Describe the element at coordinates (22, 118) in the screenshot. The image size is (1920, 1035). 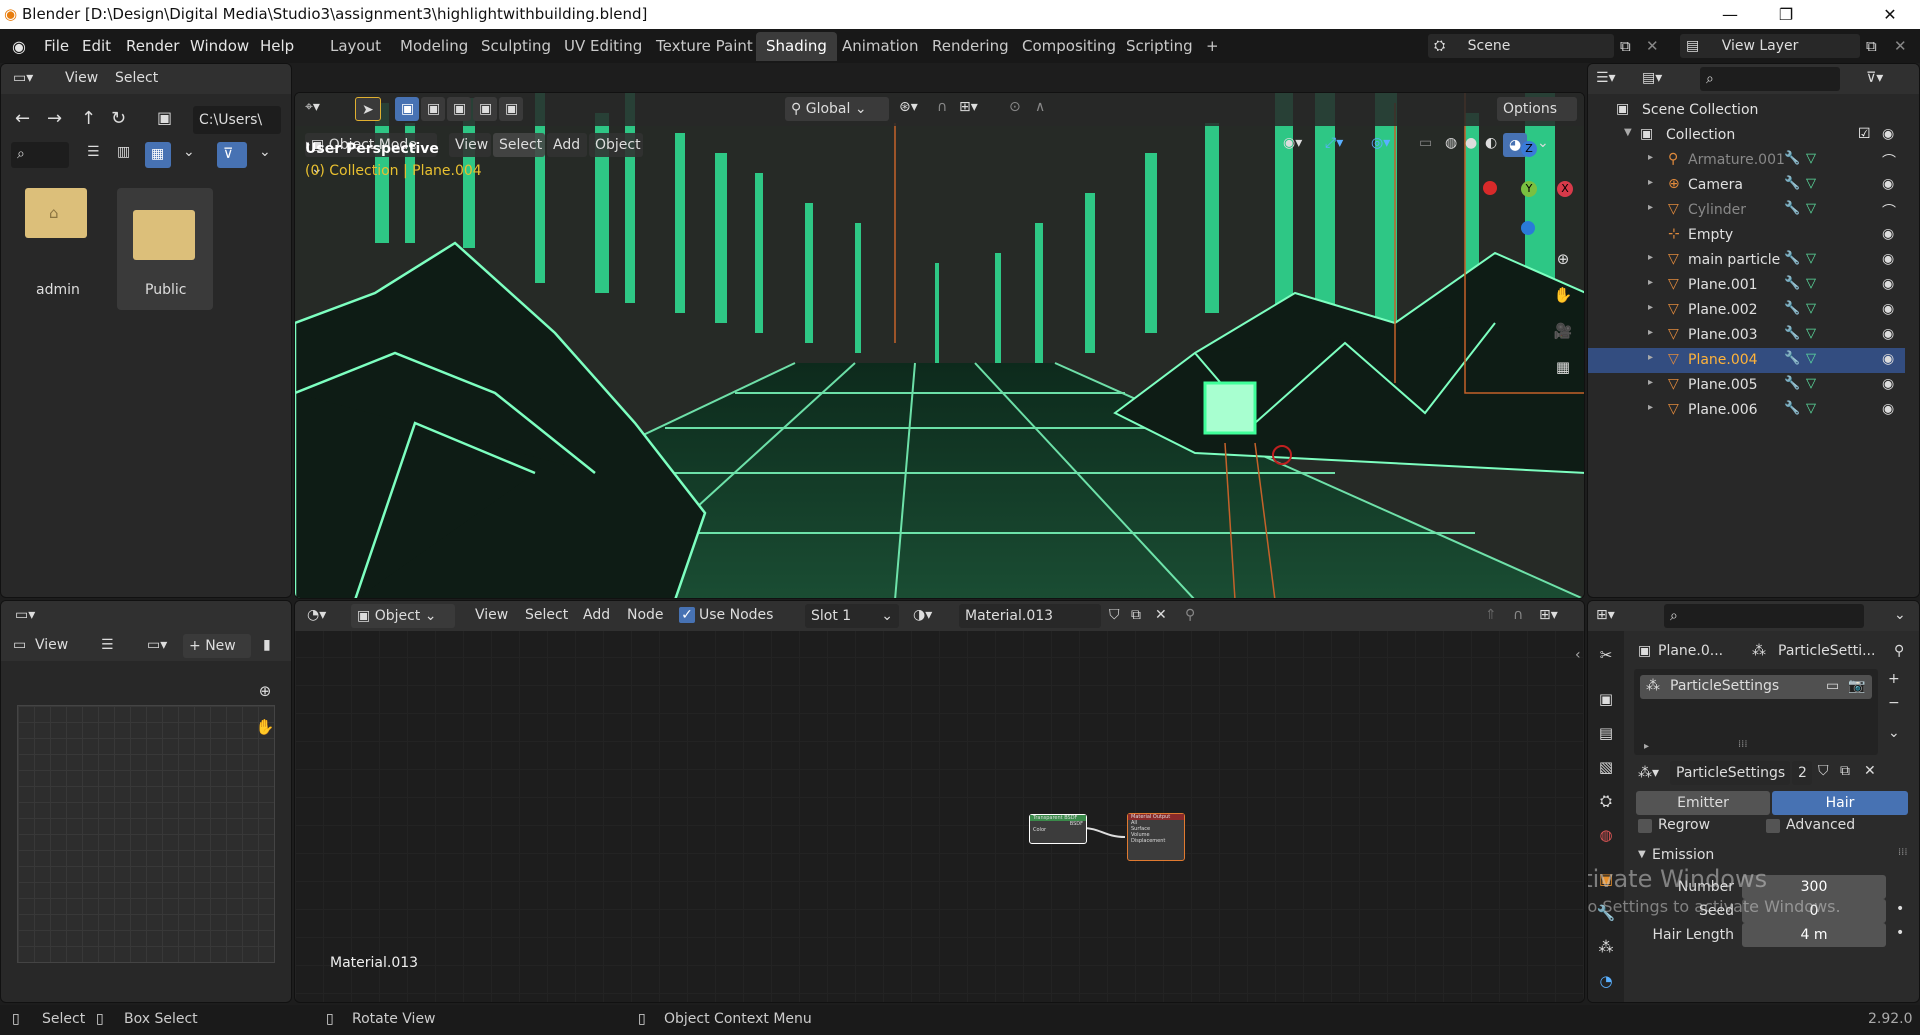
I see `back-icon: ←` at that location.